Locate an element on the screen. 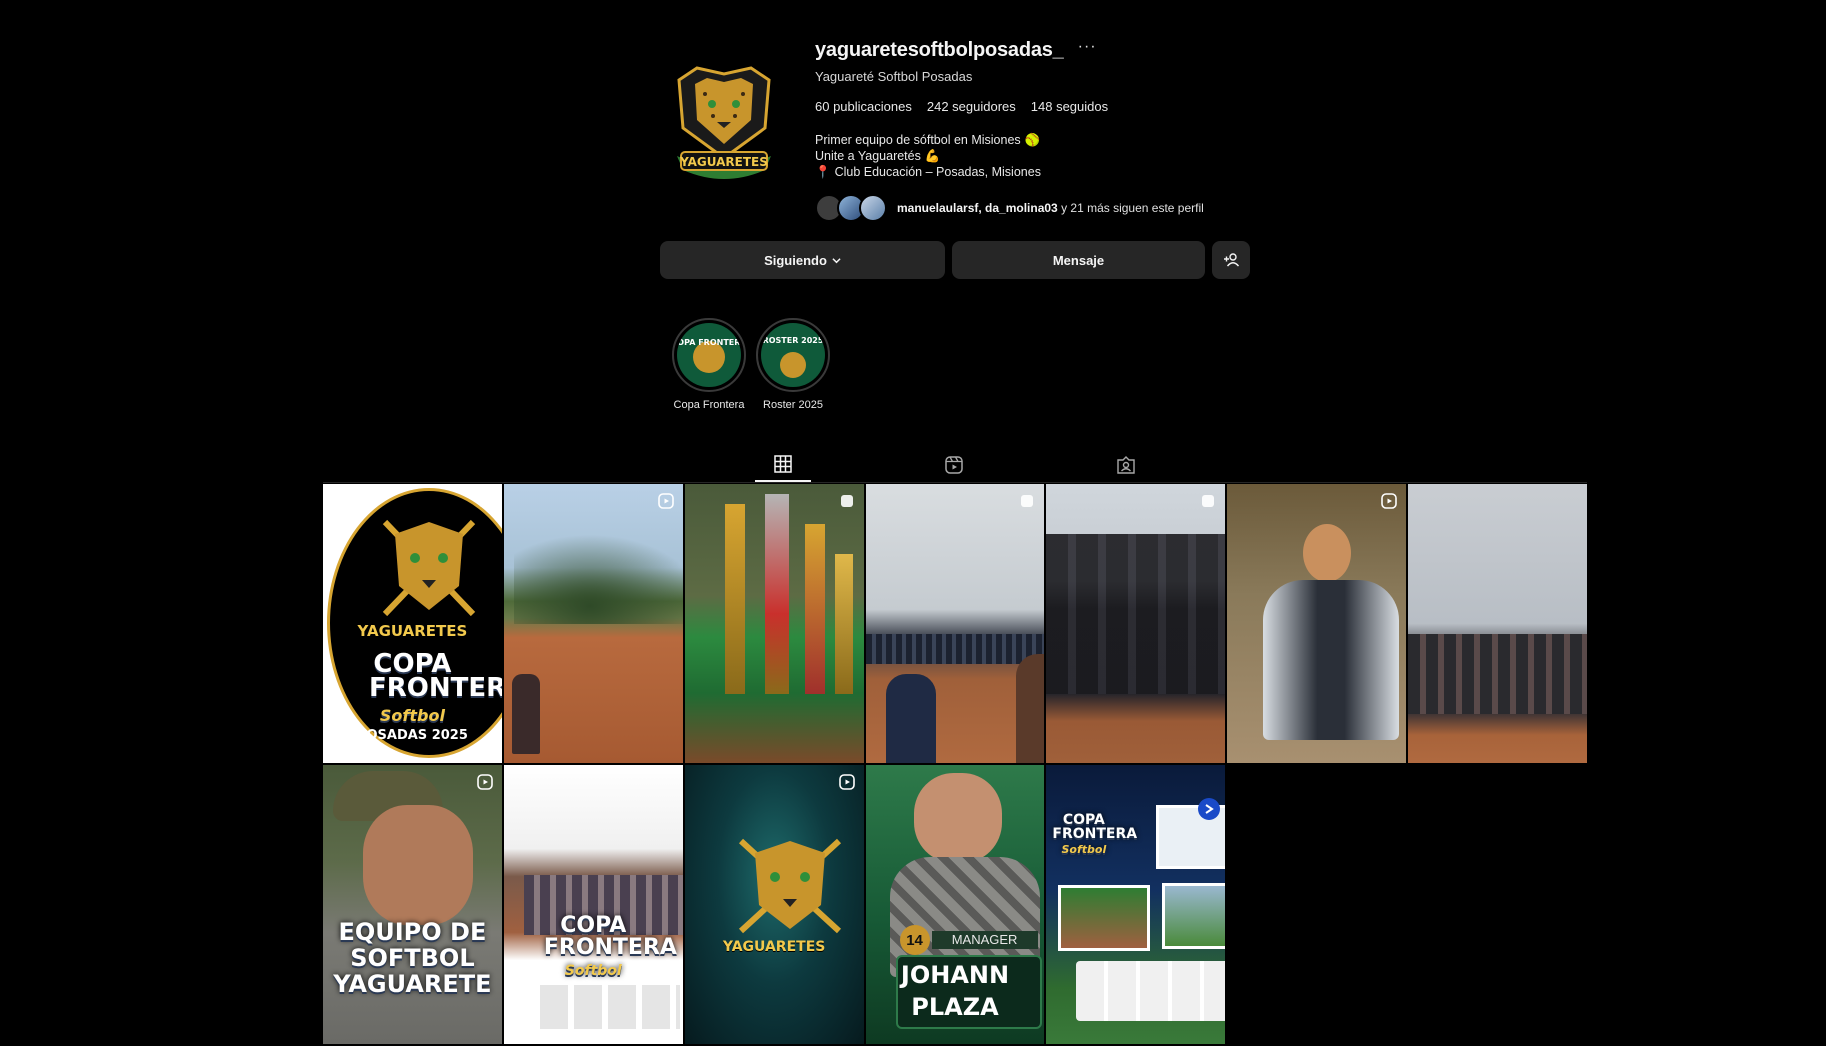 This screenshot has height=1046, width=1826. full-name: Yaguareté Softbol Posadas is located at coordinates (894, 76).